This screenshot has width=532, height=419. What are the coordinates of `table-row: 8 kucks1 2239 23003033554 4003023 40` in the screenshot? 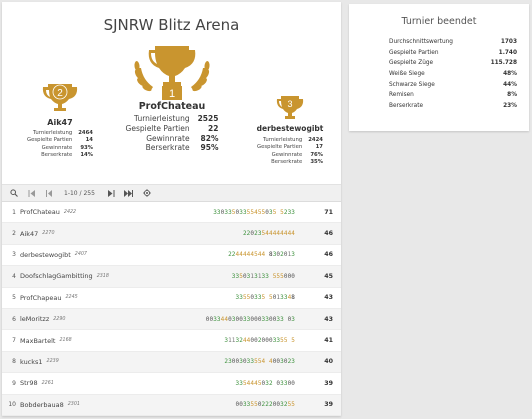 It's located at (171, 362).